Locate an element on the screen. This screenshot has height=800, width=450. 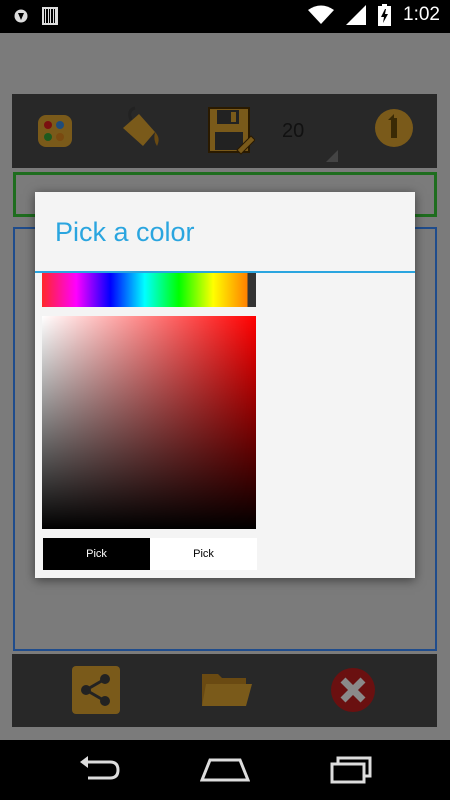
fill-button is located at coordinates (142, 131).